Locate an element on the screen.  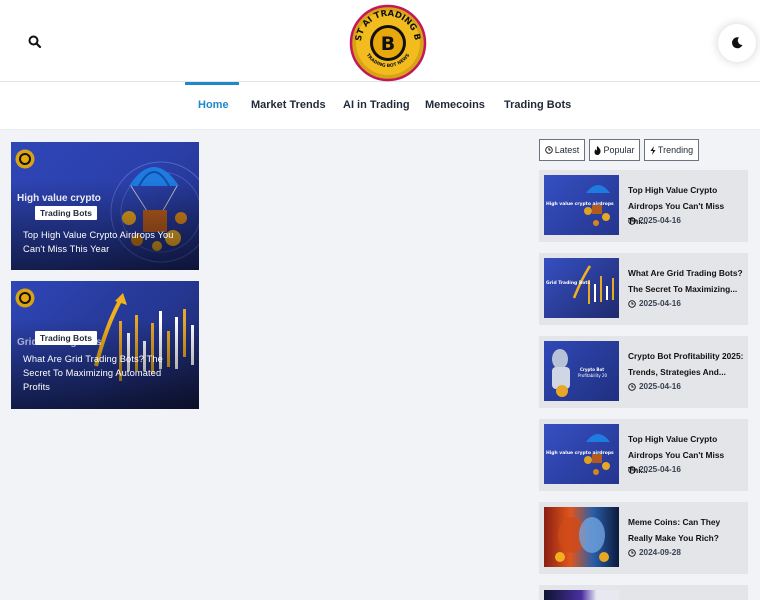
tab-latest: Latest is located at coordinates (562, 150).